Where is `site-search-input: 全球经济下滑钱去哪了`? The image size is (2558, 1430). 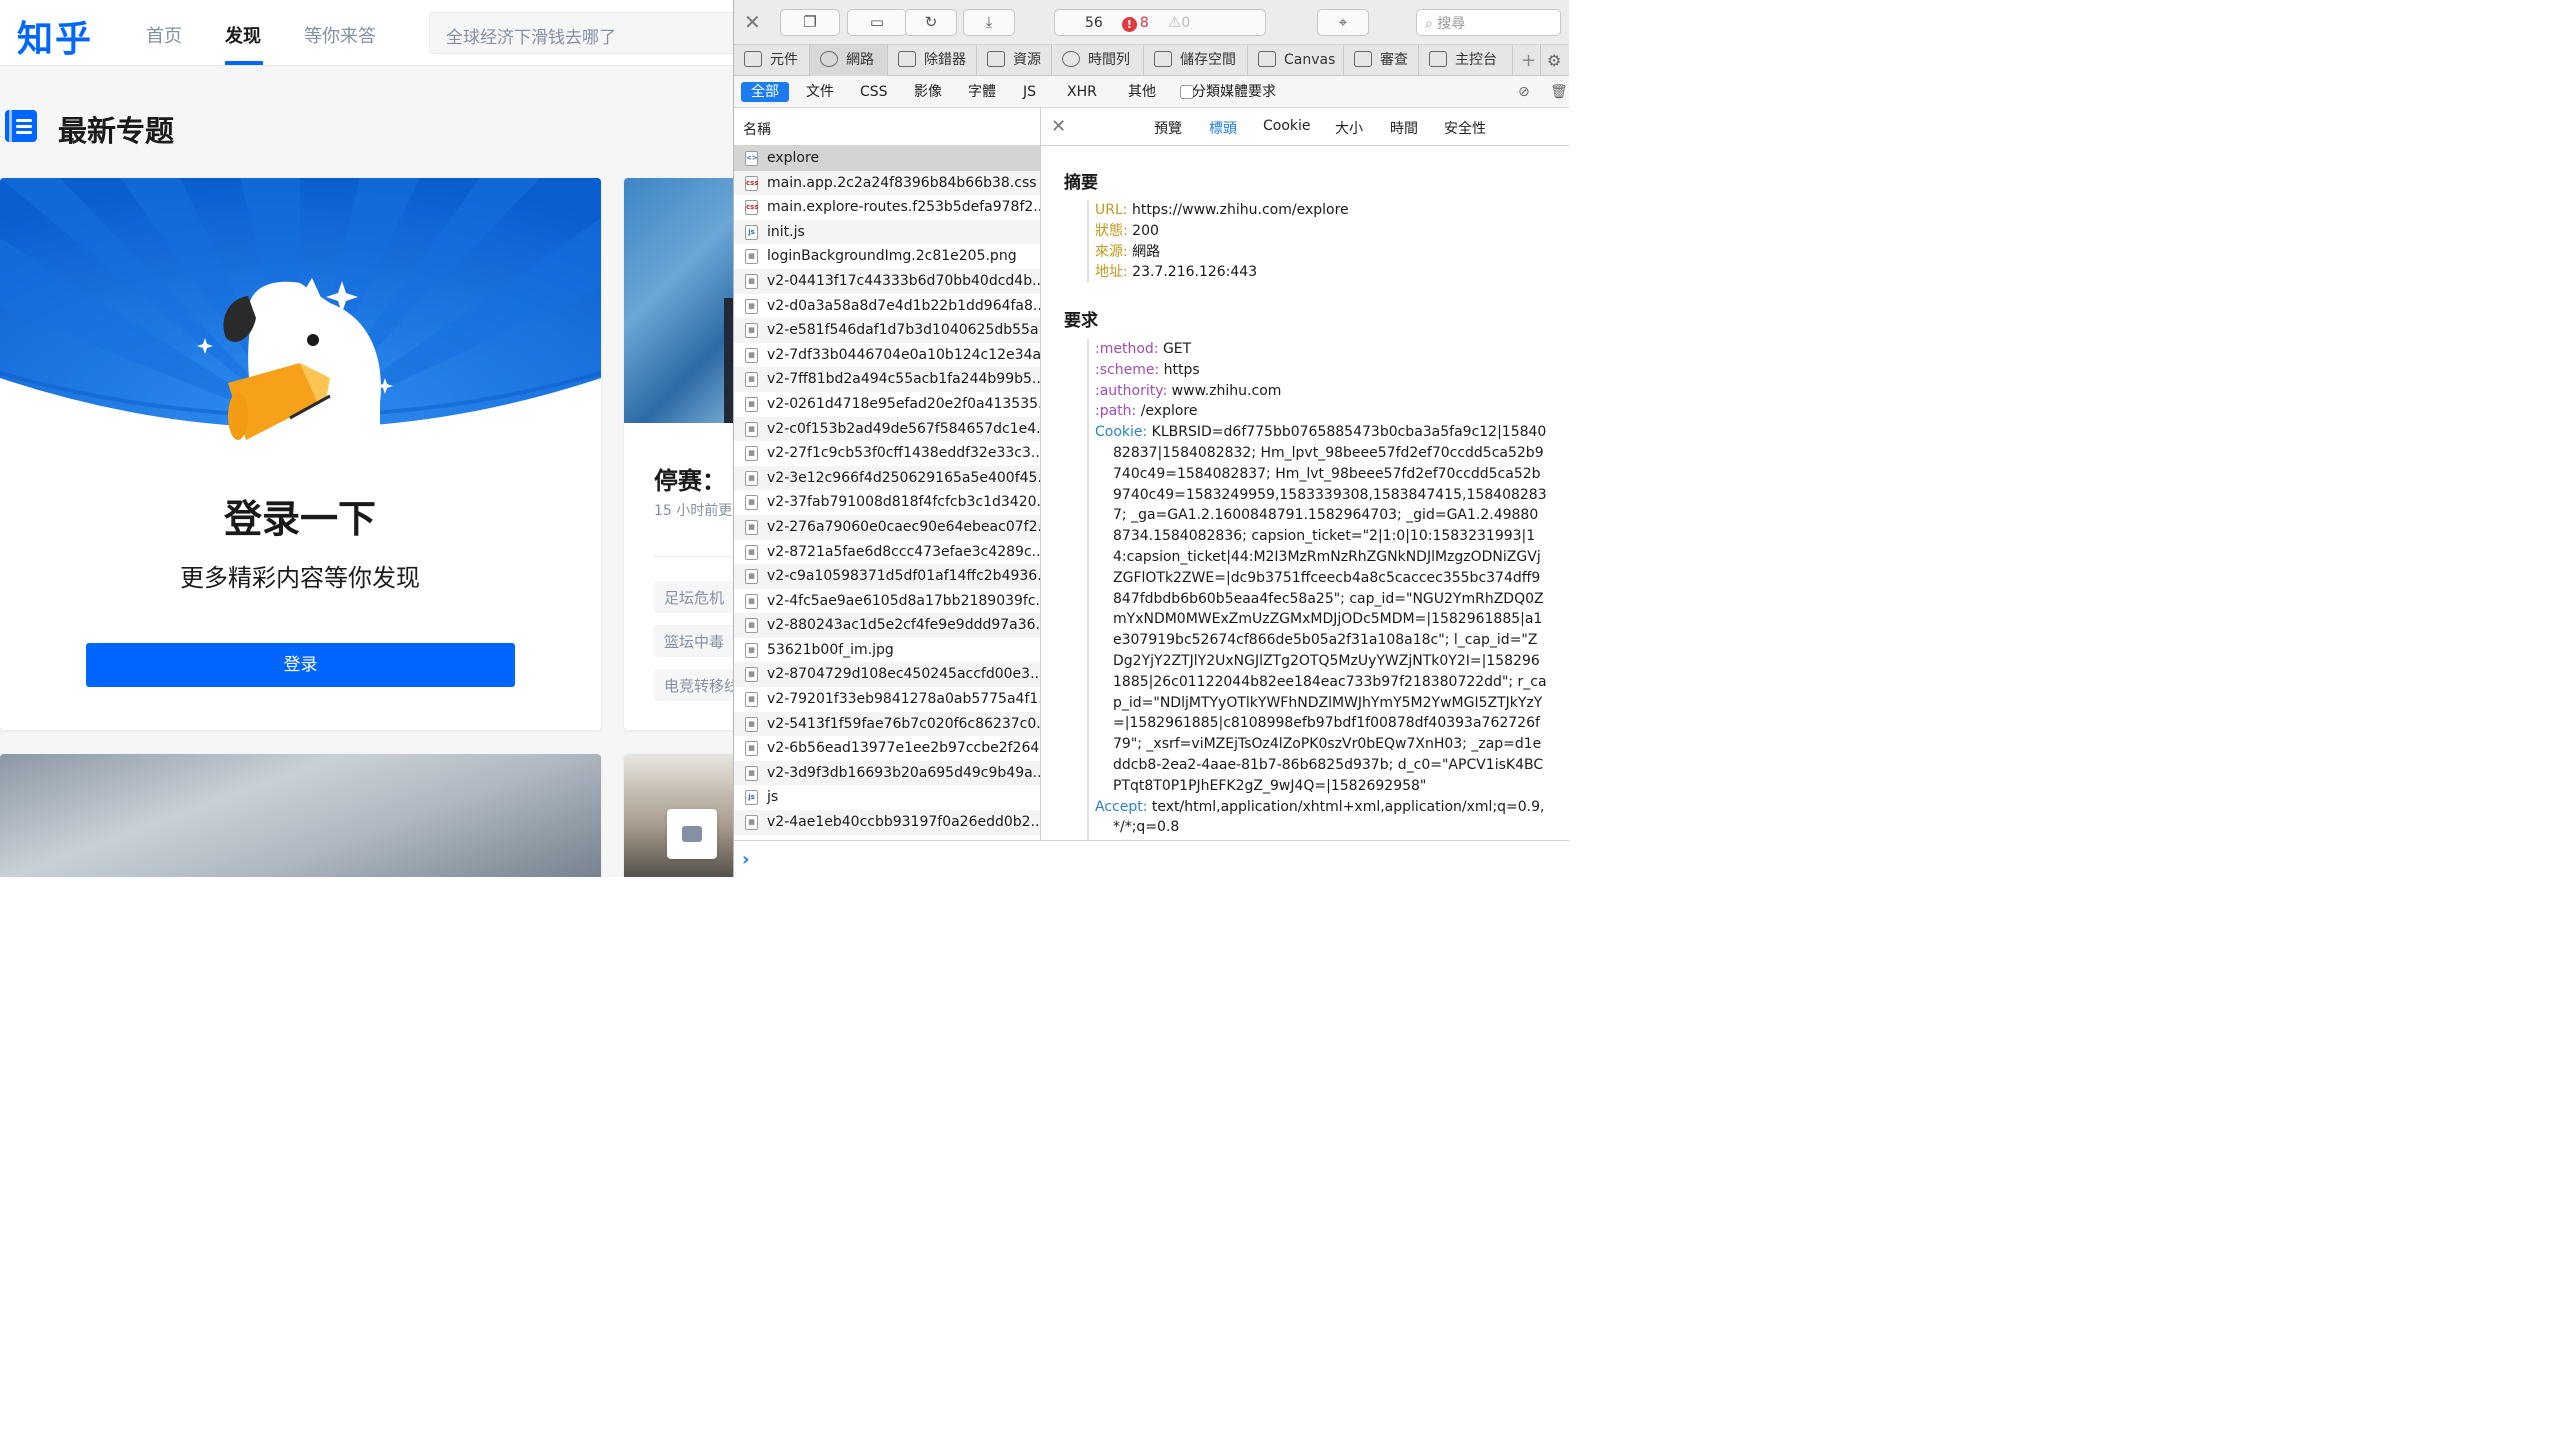 site-search-input: 全球经济下滑钱去哪了 is located at coordinates (581, 33).